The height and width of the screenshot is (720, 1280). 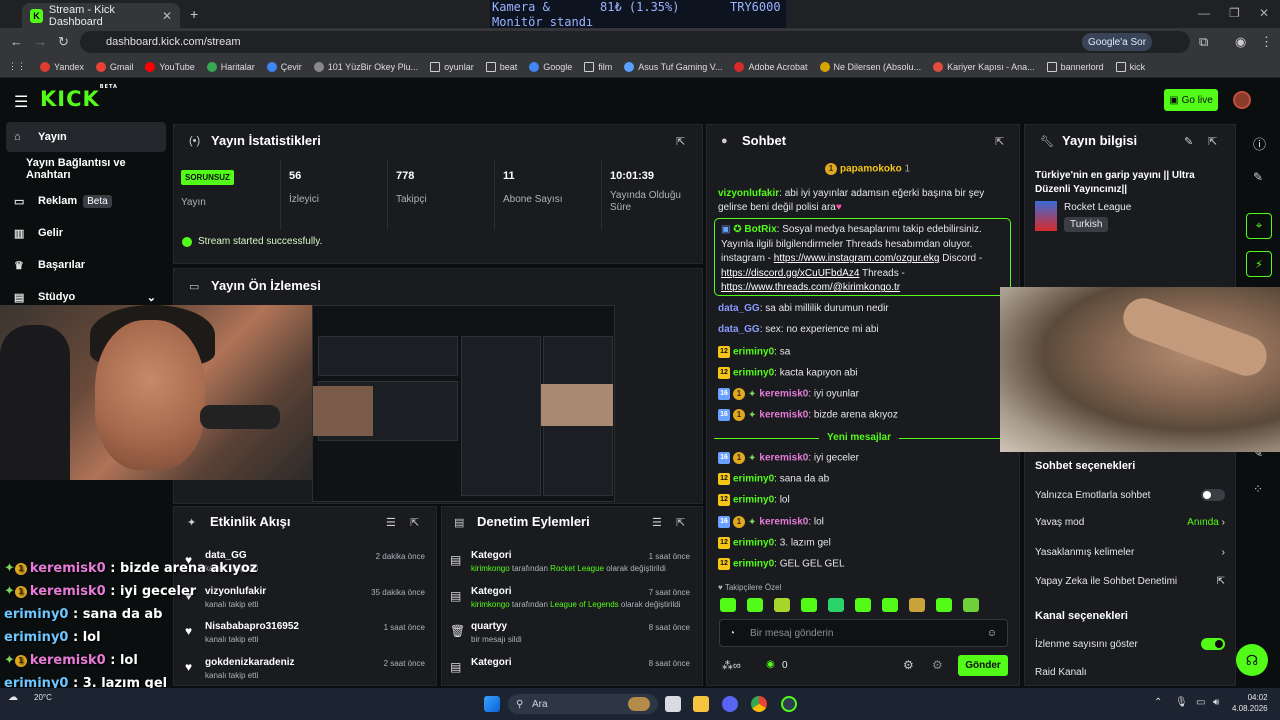 I want to click on bookmark-folder: kick, so click(x=1130, y=66).